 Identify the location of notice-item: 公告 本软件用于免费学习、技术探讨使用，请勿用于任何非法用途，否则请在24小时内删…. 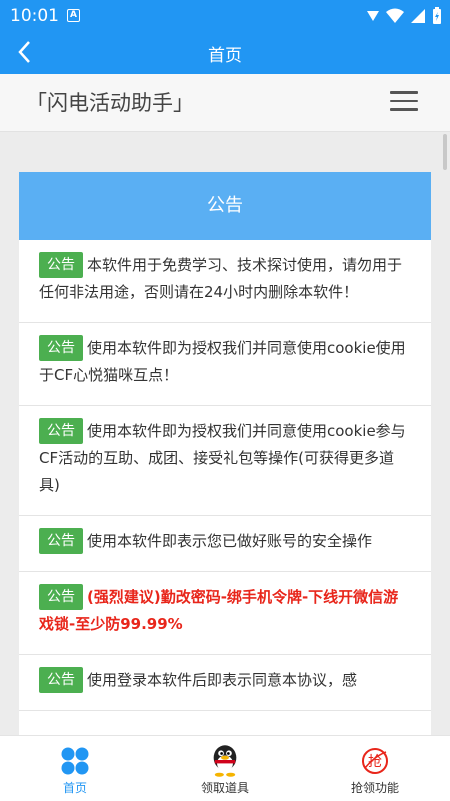
(225, 281).